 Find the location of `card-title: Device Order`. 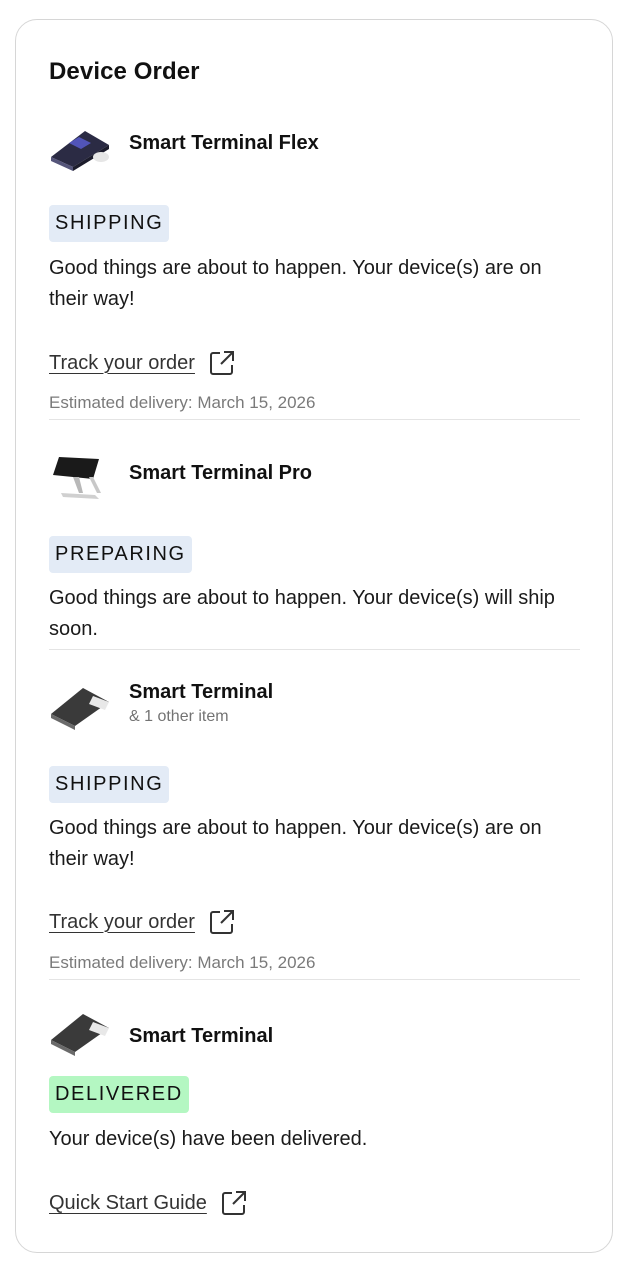

card-title: Device Order is located at coordinates (124, 71).